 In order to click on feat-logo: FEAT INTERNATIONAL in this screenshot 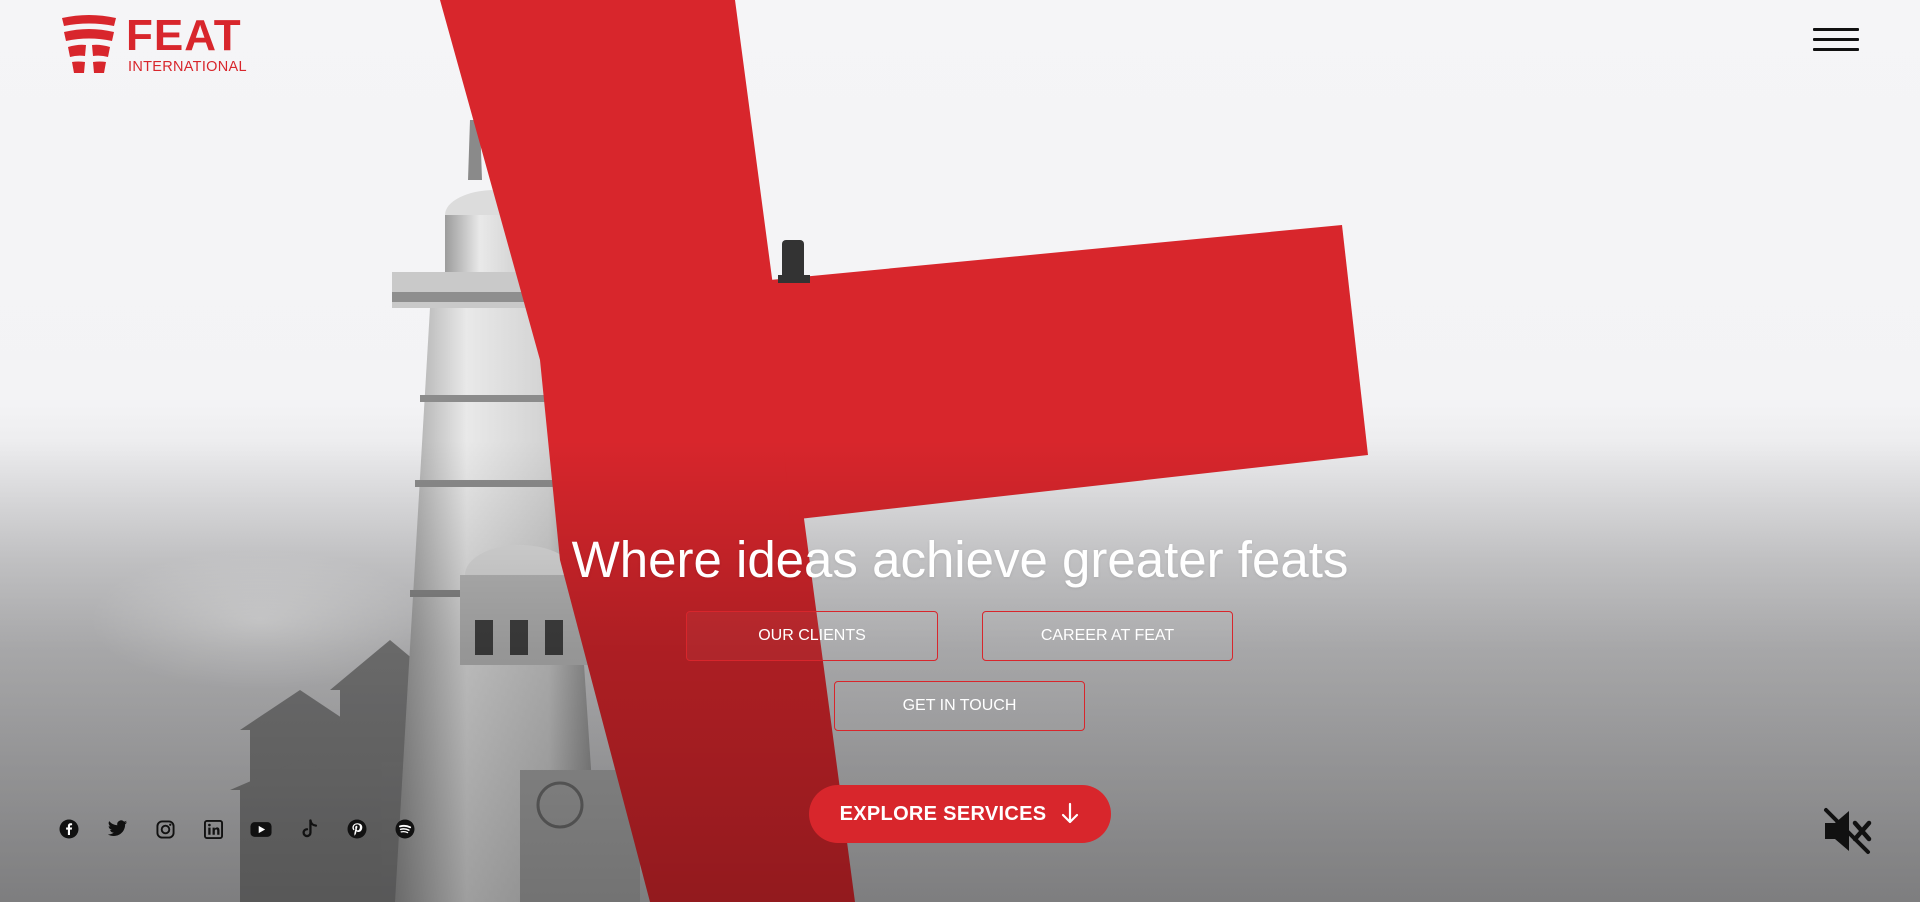, I will do `click(152, 45)`.